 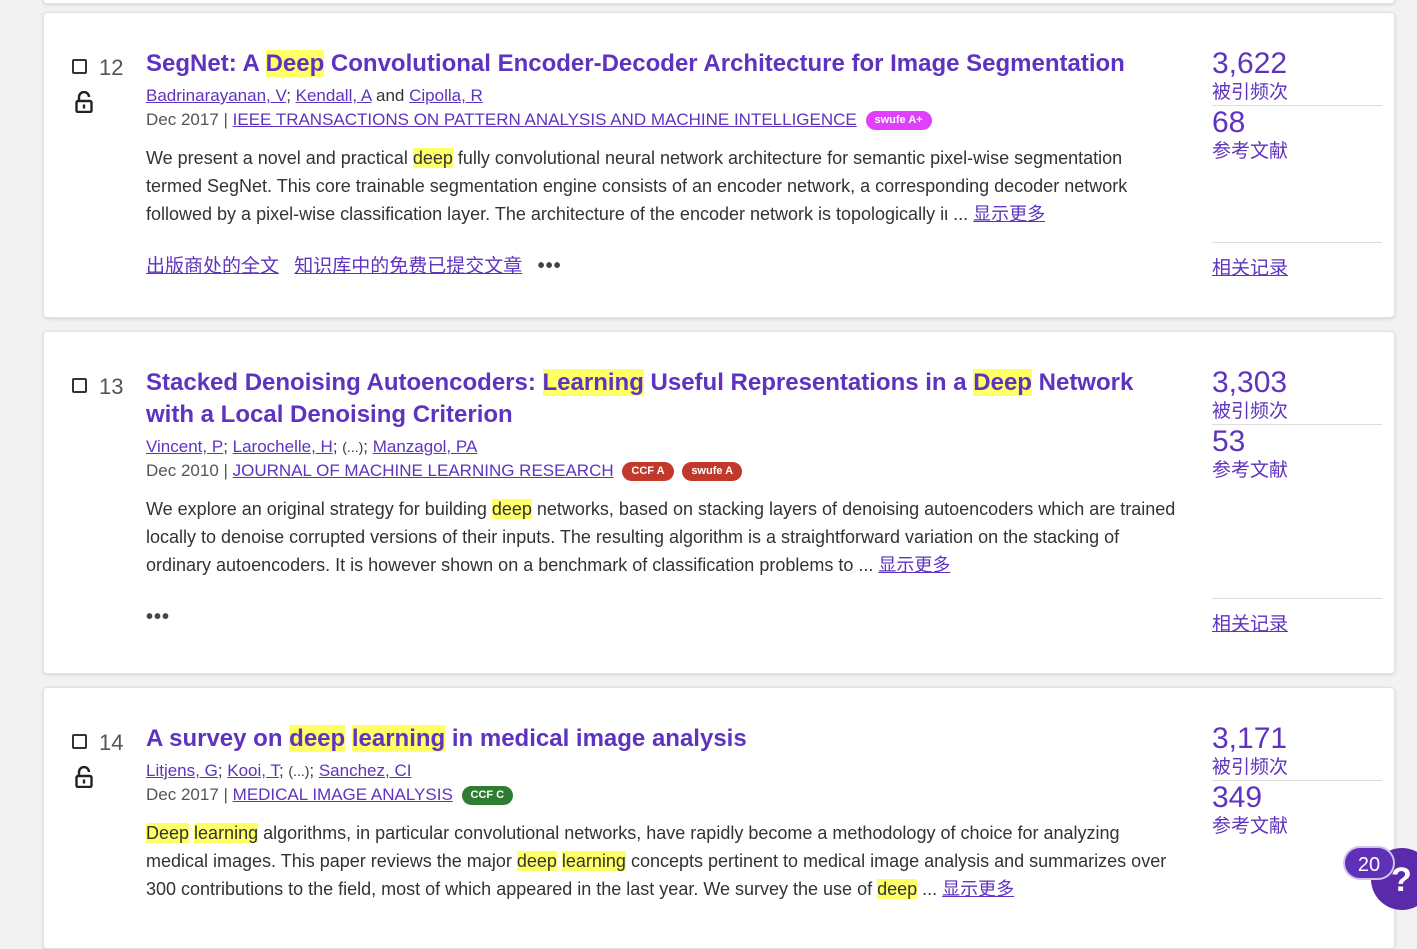 I want to click on citation-count: 3,303, so click(x=1297, y=383).